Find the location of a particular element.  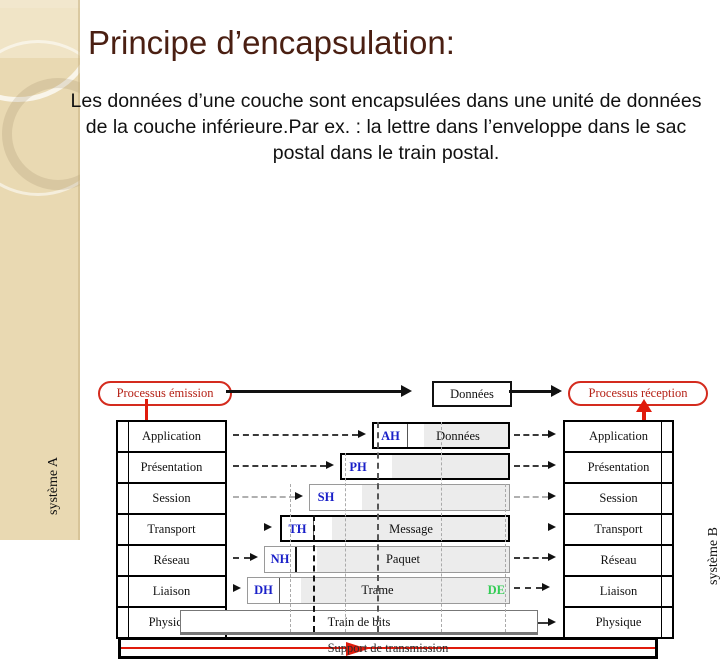

system-a-label: système A is located at coordinates (53, 486).